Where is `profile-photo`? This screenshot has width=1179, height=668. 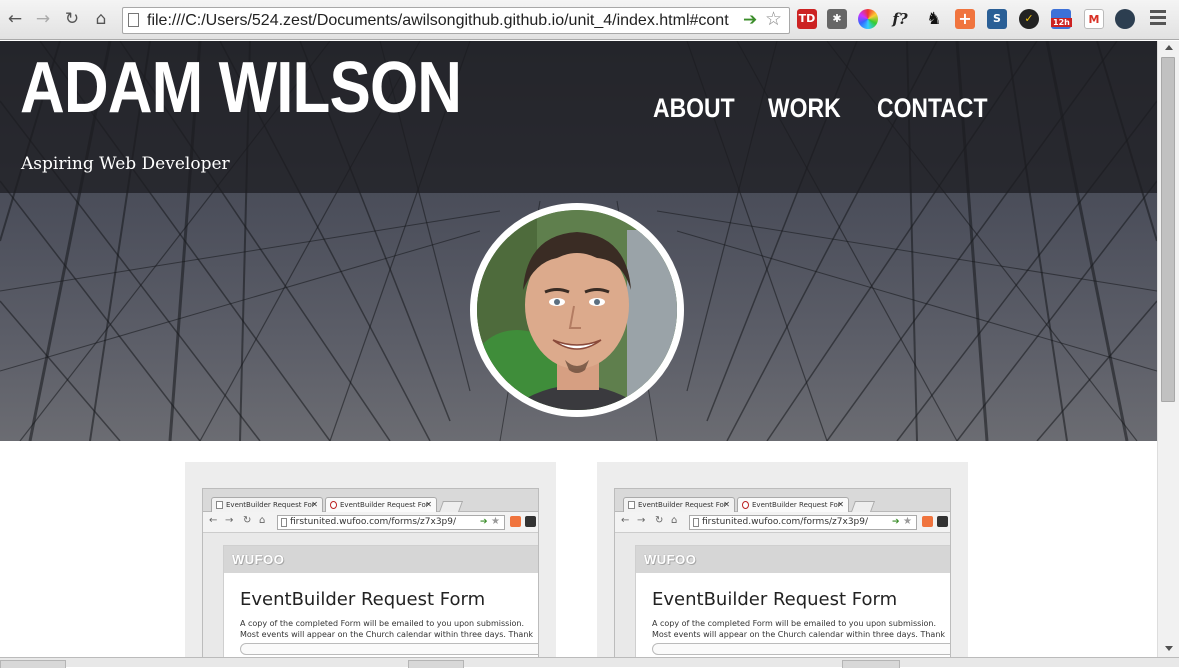
profile-photo is located at coordinates (577, 310).